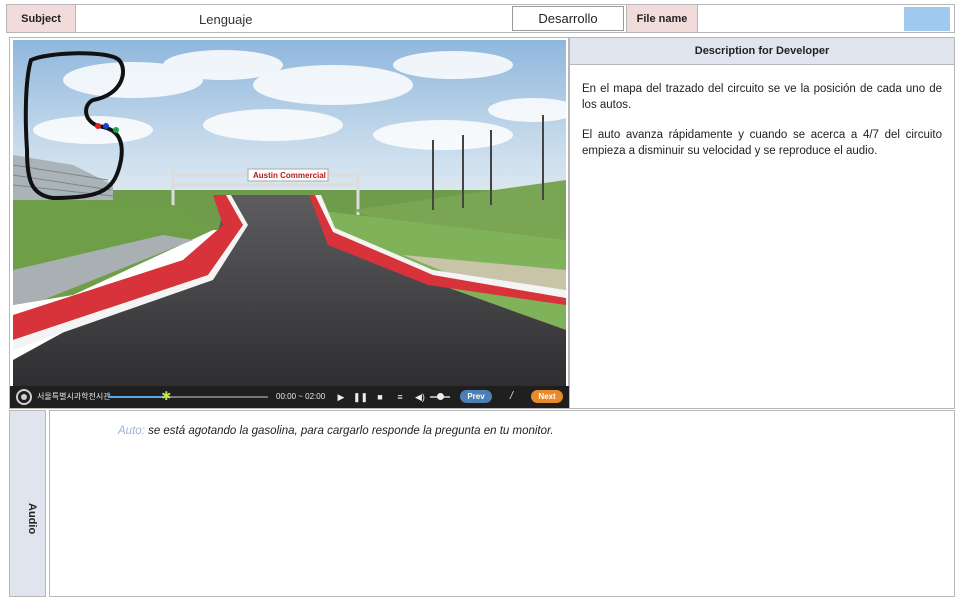 The image size is (960, 600). What do you see at coordinates (440, 396) in the screenshot?
I see `volume-handle` at bounding box center [440, 396].